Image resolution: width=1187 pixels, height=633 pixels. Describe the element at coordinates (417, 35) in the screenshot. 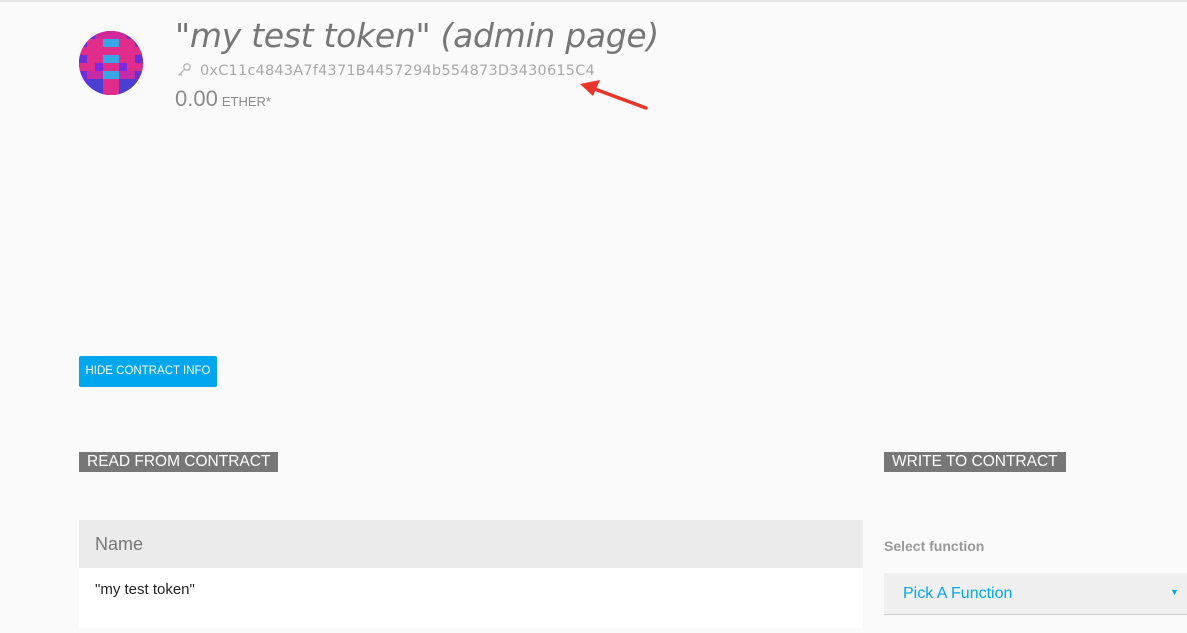

I see `contract-title: "my test token" (admin page)` at that location.